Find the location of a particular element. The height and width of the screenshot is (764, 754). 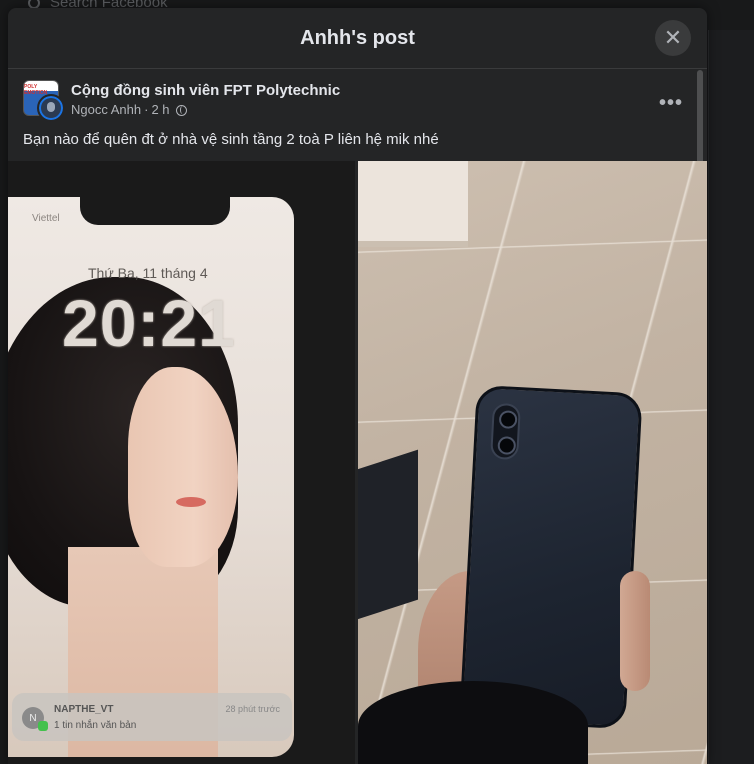

fingers is located at coordinates (635, 631).